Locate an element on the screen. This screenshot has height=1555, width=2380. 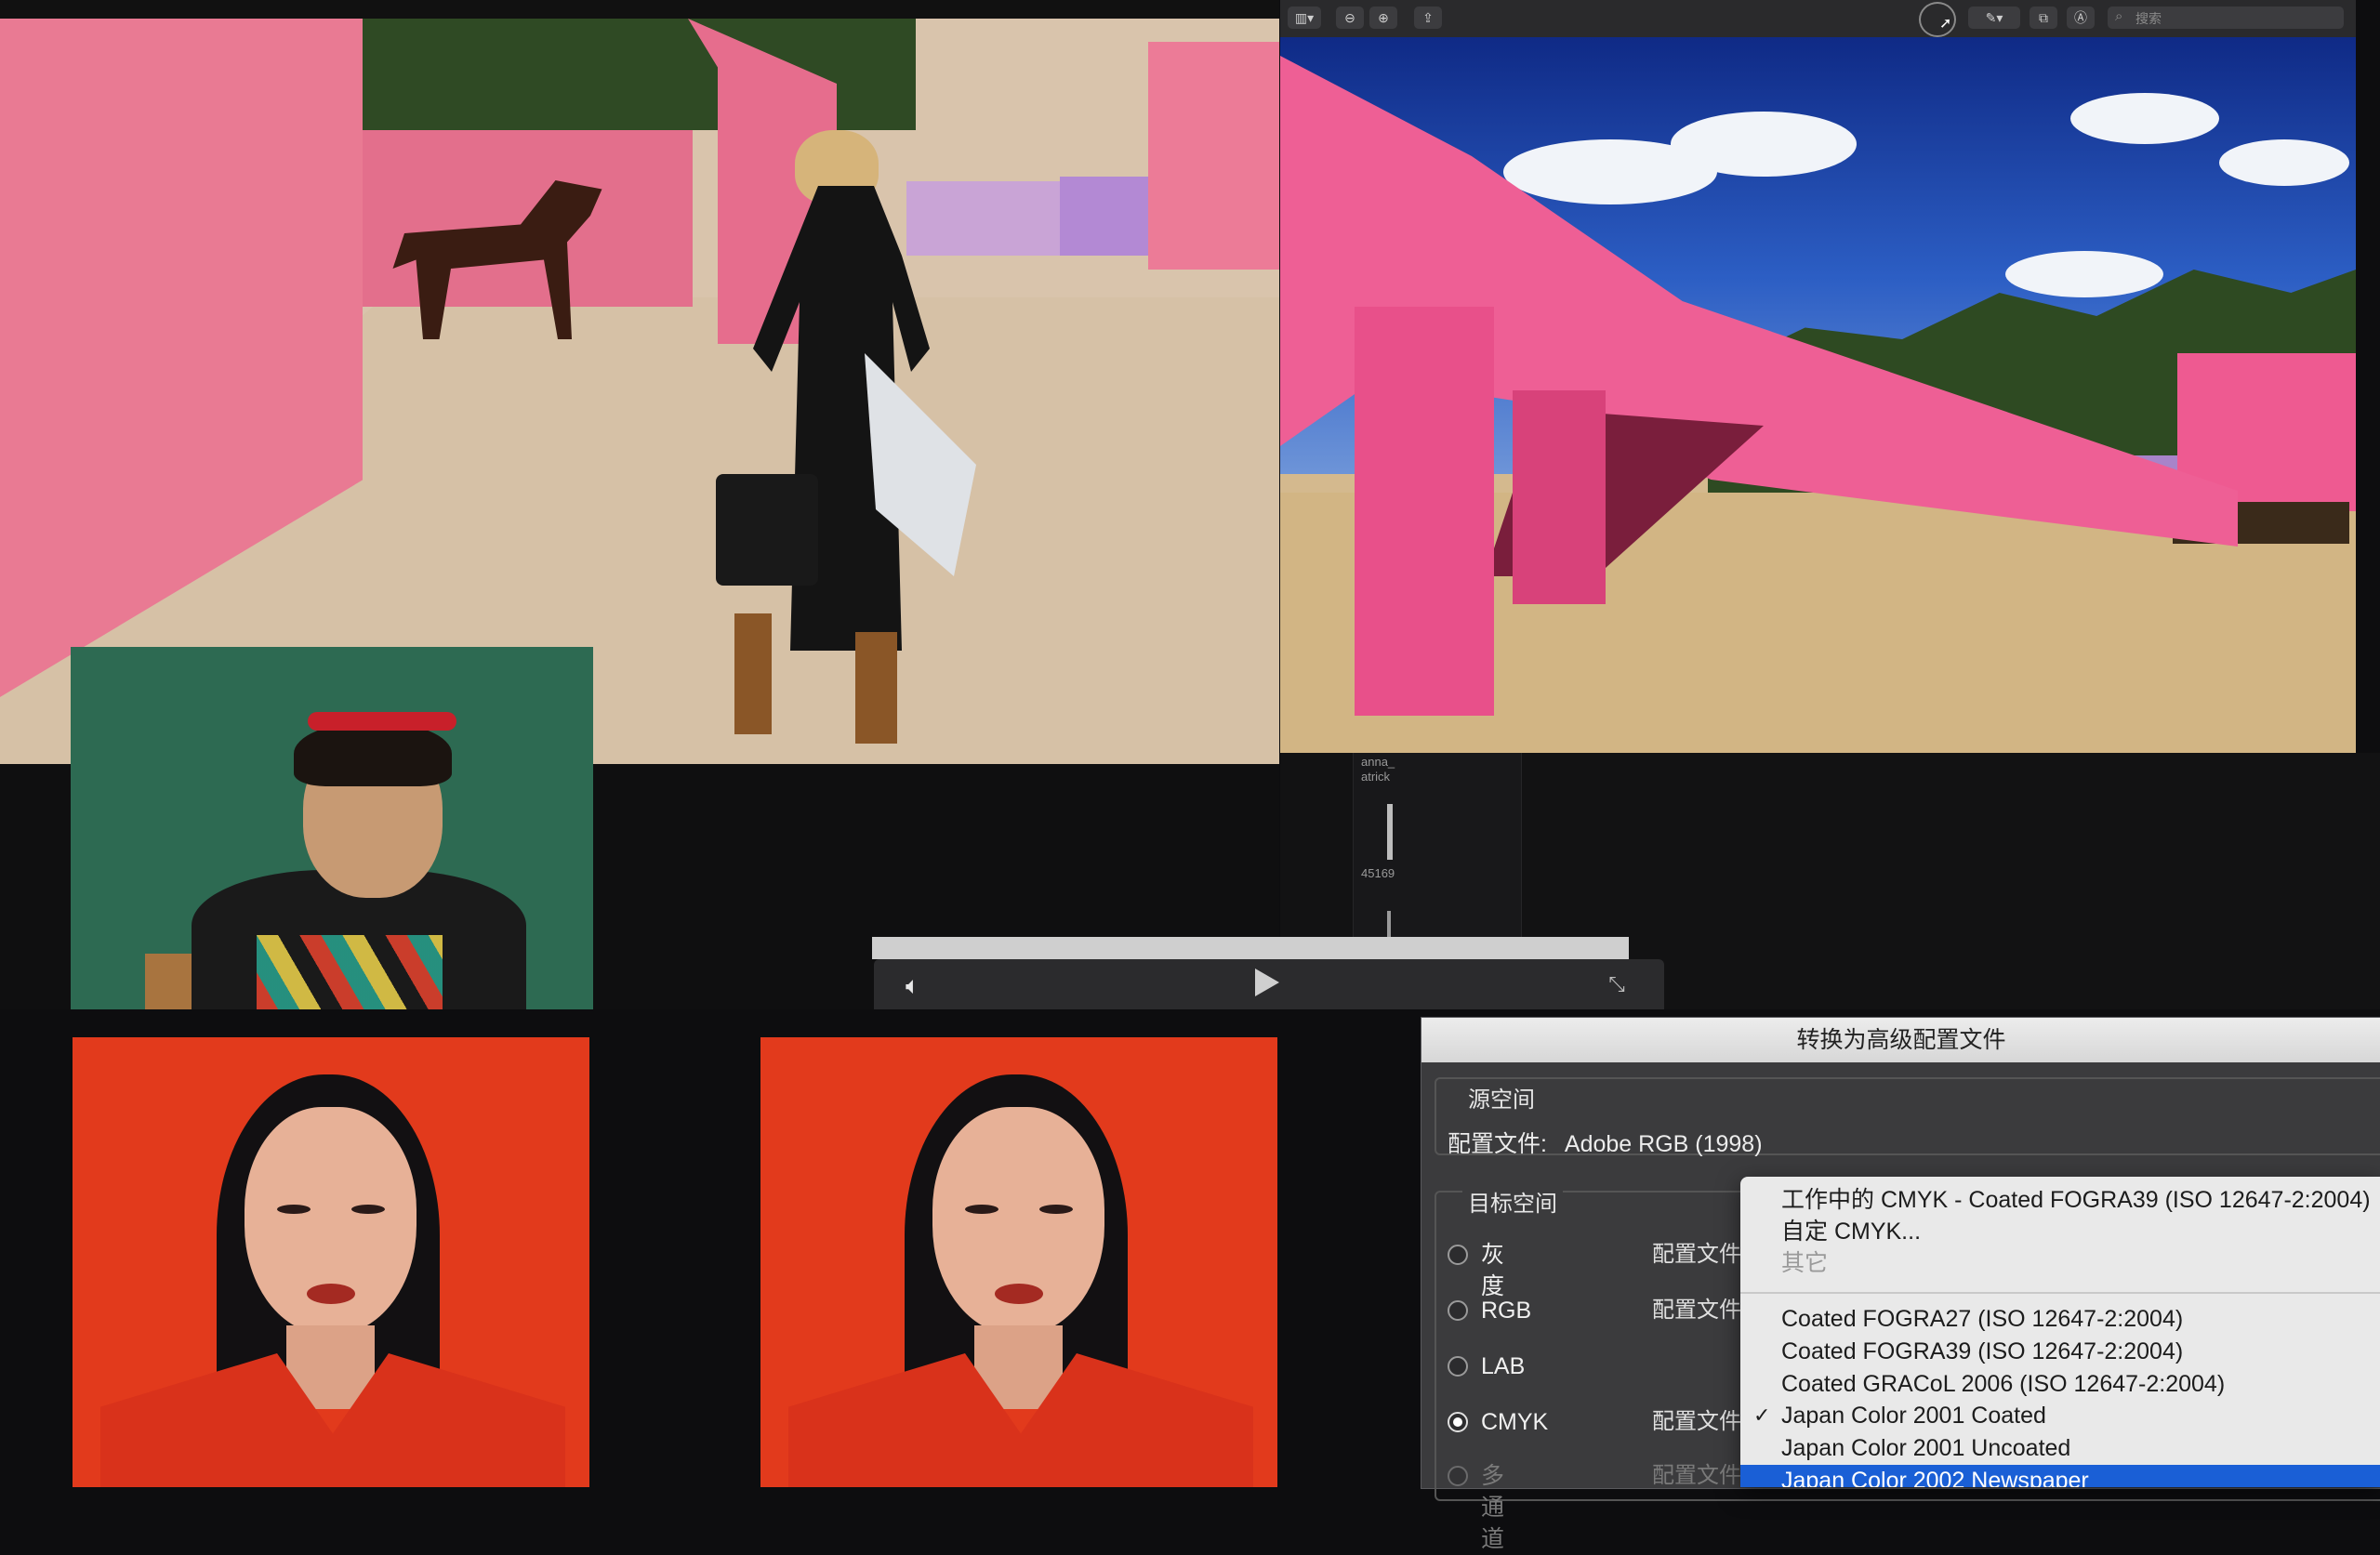
pink-front-pillar is located at coordinates (1424, 512).